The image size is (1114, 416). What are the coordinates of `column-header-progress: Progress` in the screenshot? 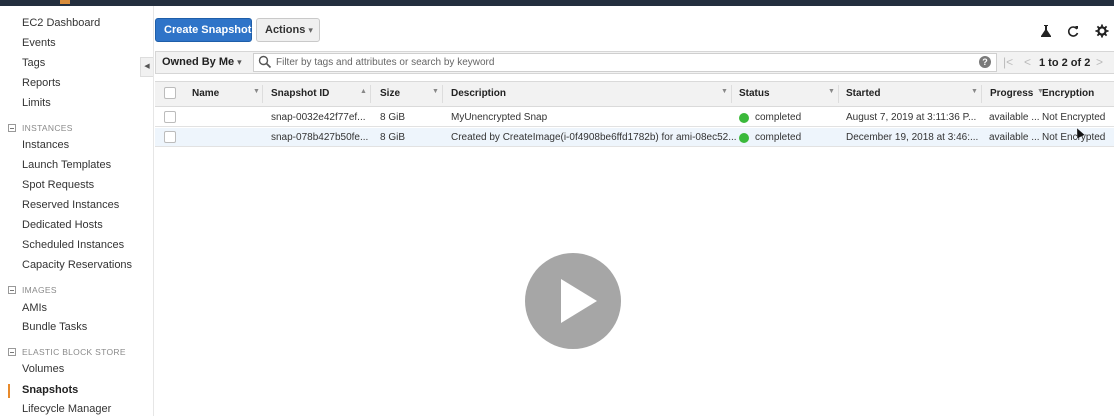 It's located at (1011, 93).